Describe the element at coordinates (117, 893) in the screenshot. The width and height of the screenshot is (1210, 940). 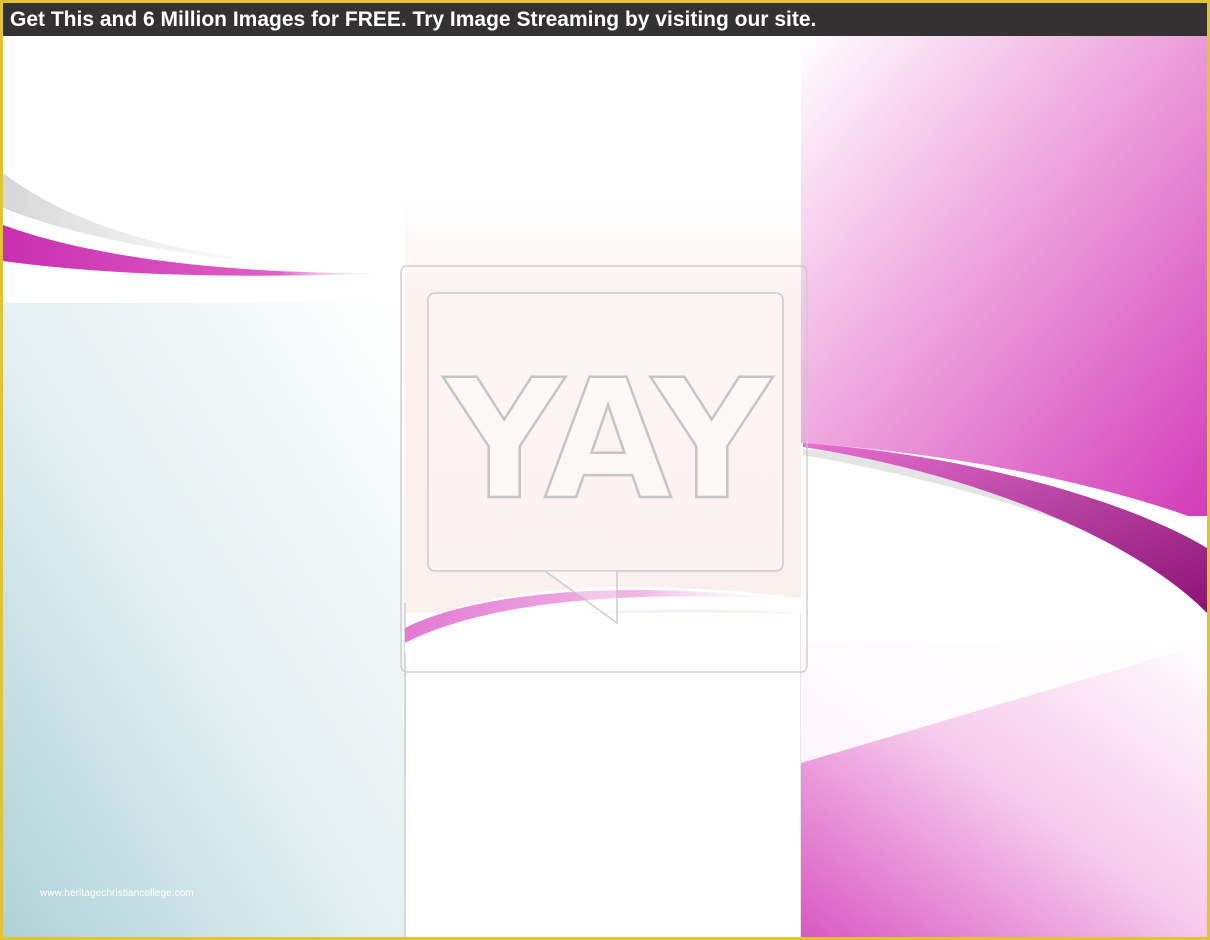
I see `website-url-text: www.heritagechristiancollege.com` at that location.